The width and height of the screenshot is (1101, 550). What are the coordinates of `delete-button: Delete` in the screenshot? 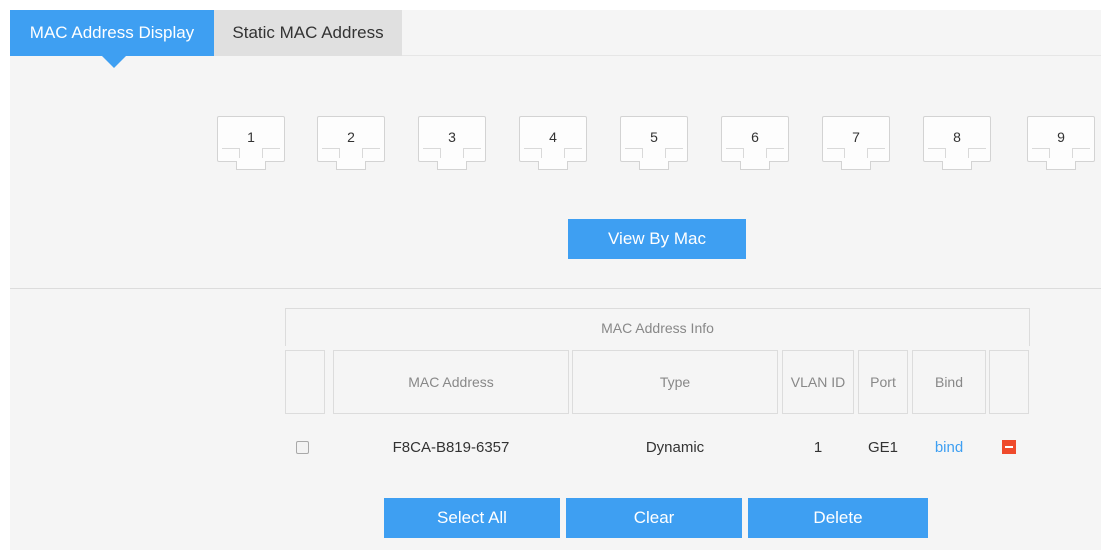 It's located at (838, 518).